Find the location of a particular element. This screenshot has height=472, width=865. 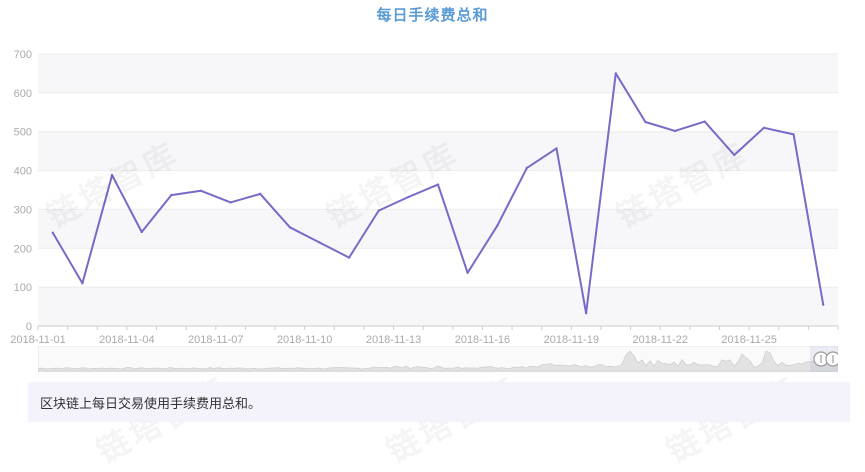

x-tick-label: 2018-11-07 is located at coordinates (215, 340).